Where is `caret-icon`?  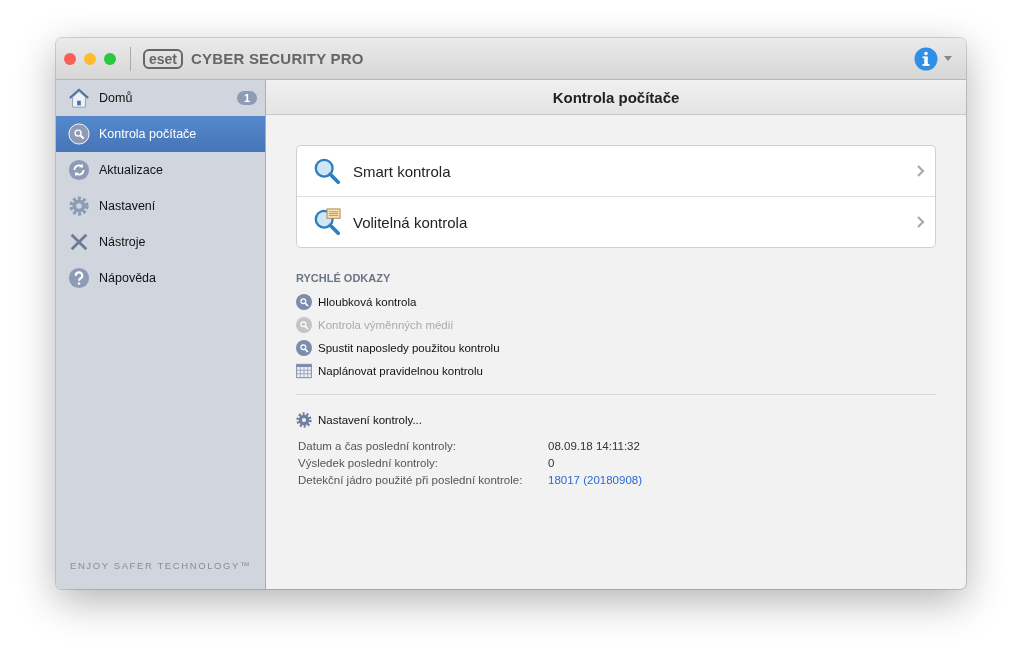
caret-icon is located at coordinates (948, 58).